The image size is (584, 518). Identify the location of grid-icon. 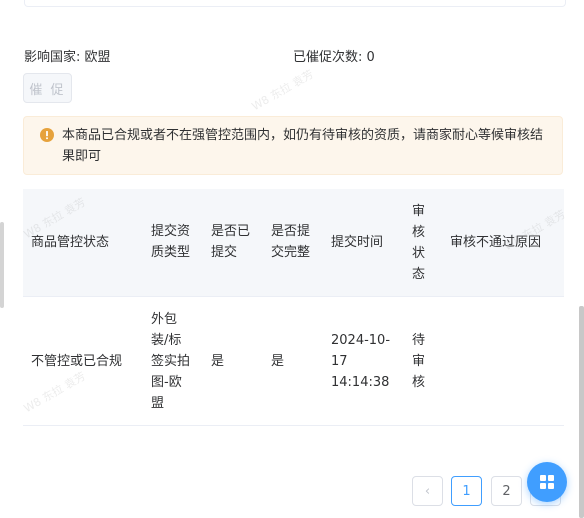
(547, 482).